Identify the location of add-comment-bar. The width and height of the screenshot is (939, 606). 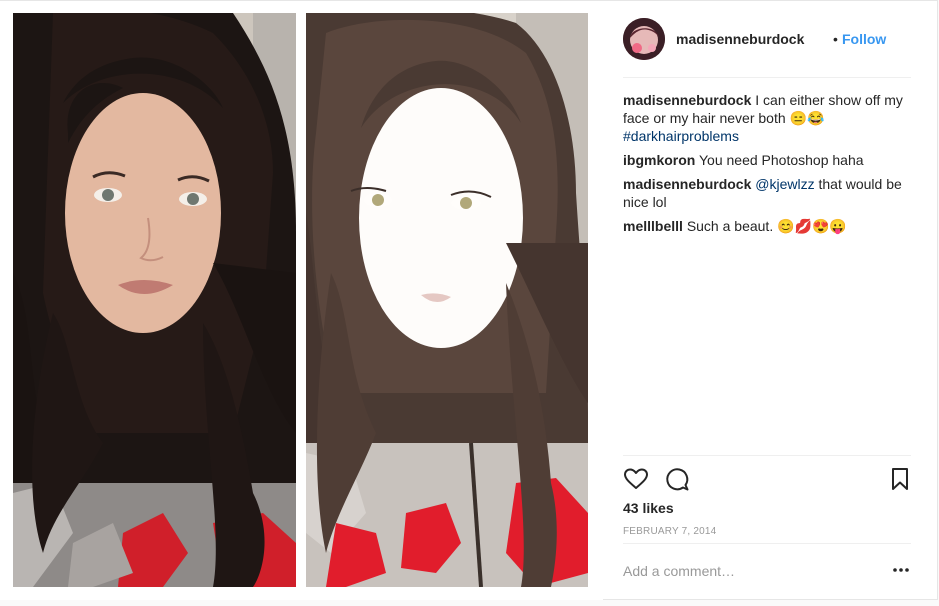
(767, 571).